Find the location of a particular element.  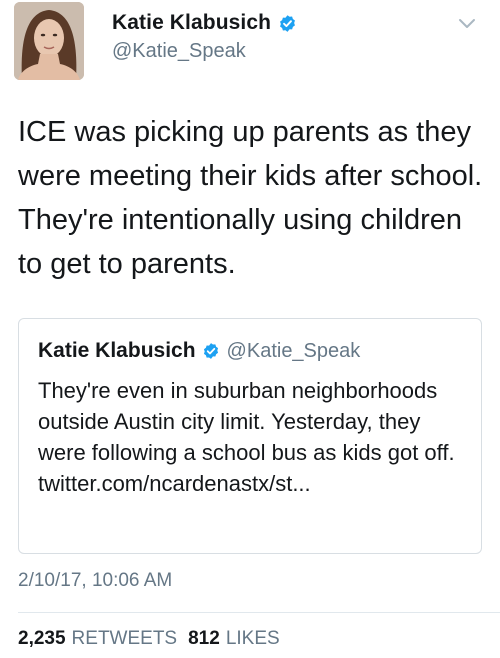

likes-label: LIKES is located at coordinates (252, 638).